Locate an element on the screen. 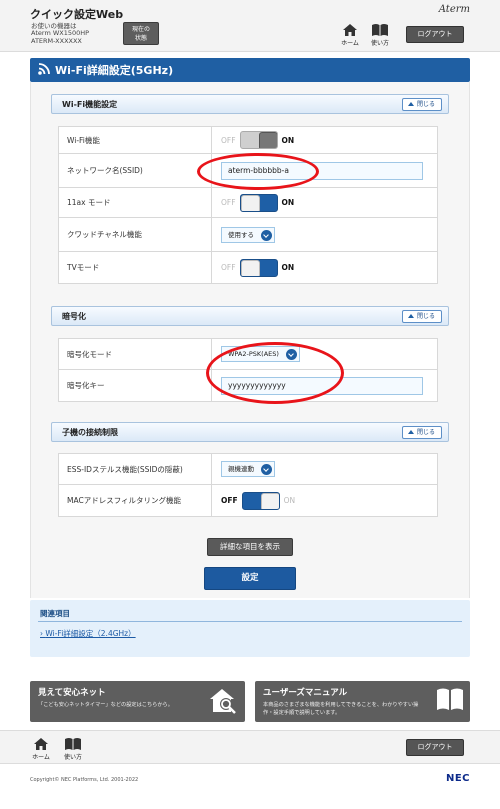  banner-desc-line: 作・設定手順で説明しています。 is located at coordinates (302, 713).